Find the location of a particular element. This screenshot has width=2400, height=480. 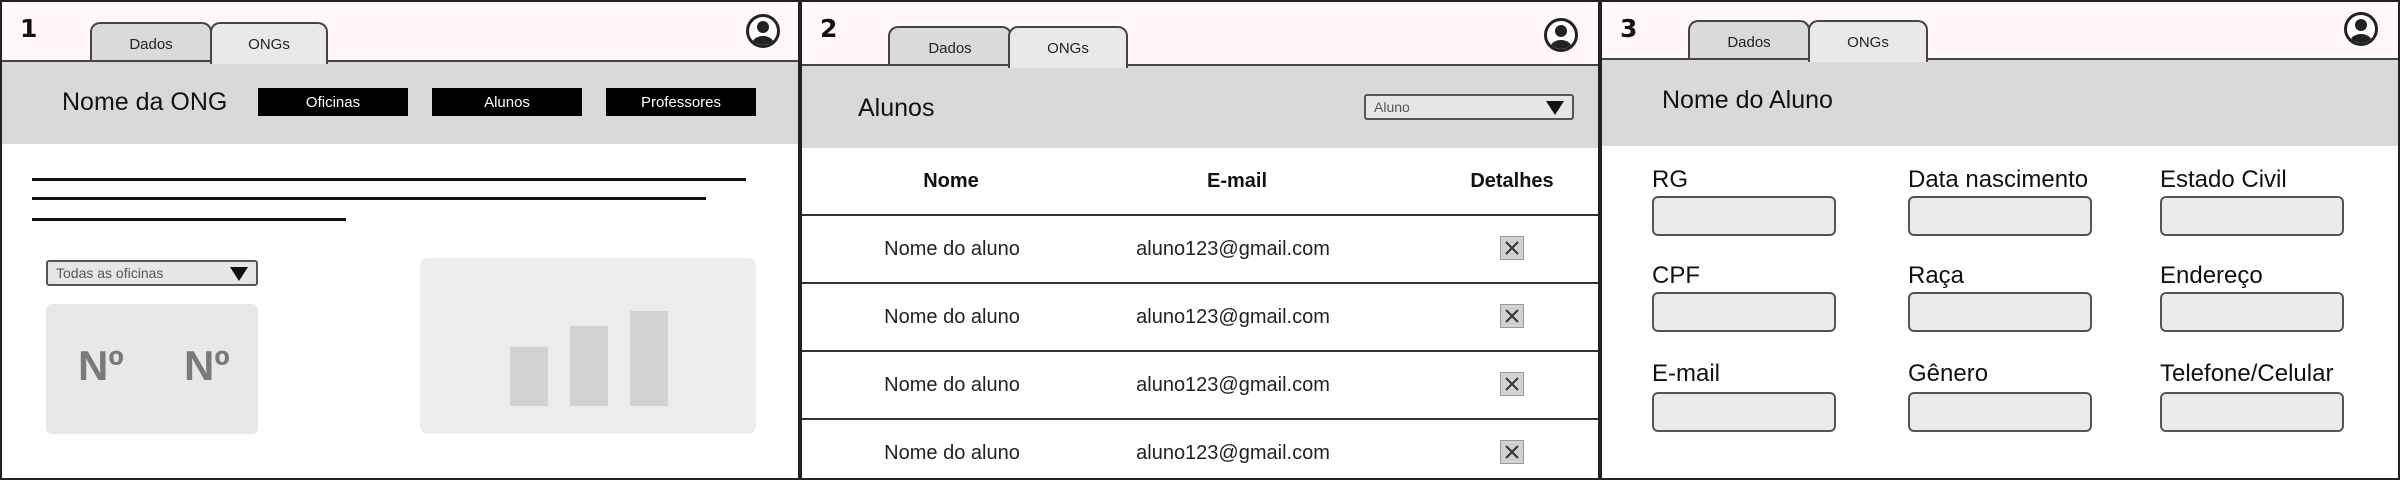

estado-civil-field is located at coordinates (2252, 216).